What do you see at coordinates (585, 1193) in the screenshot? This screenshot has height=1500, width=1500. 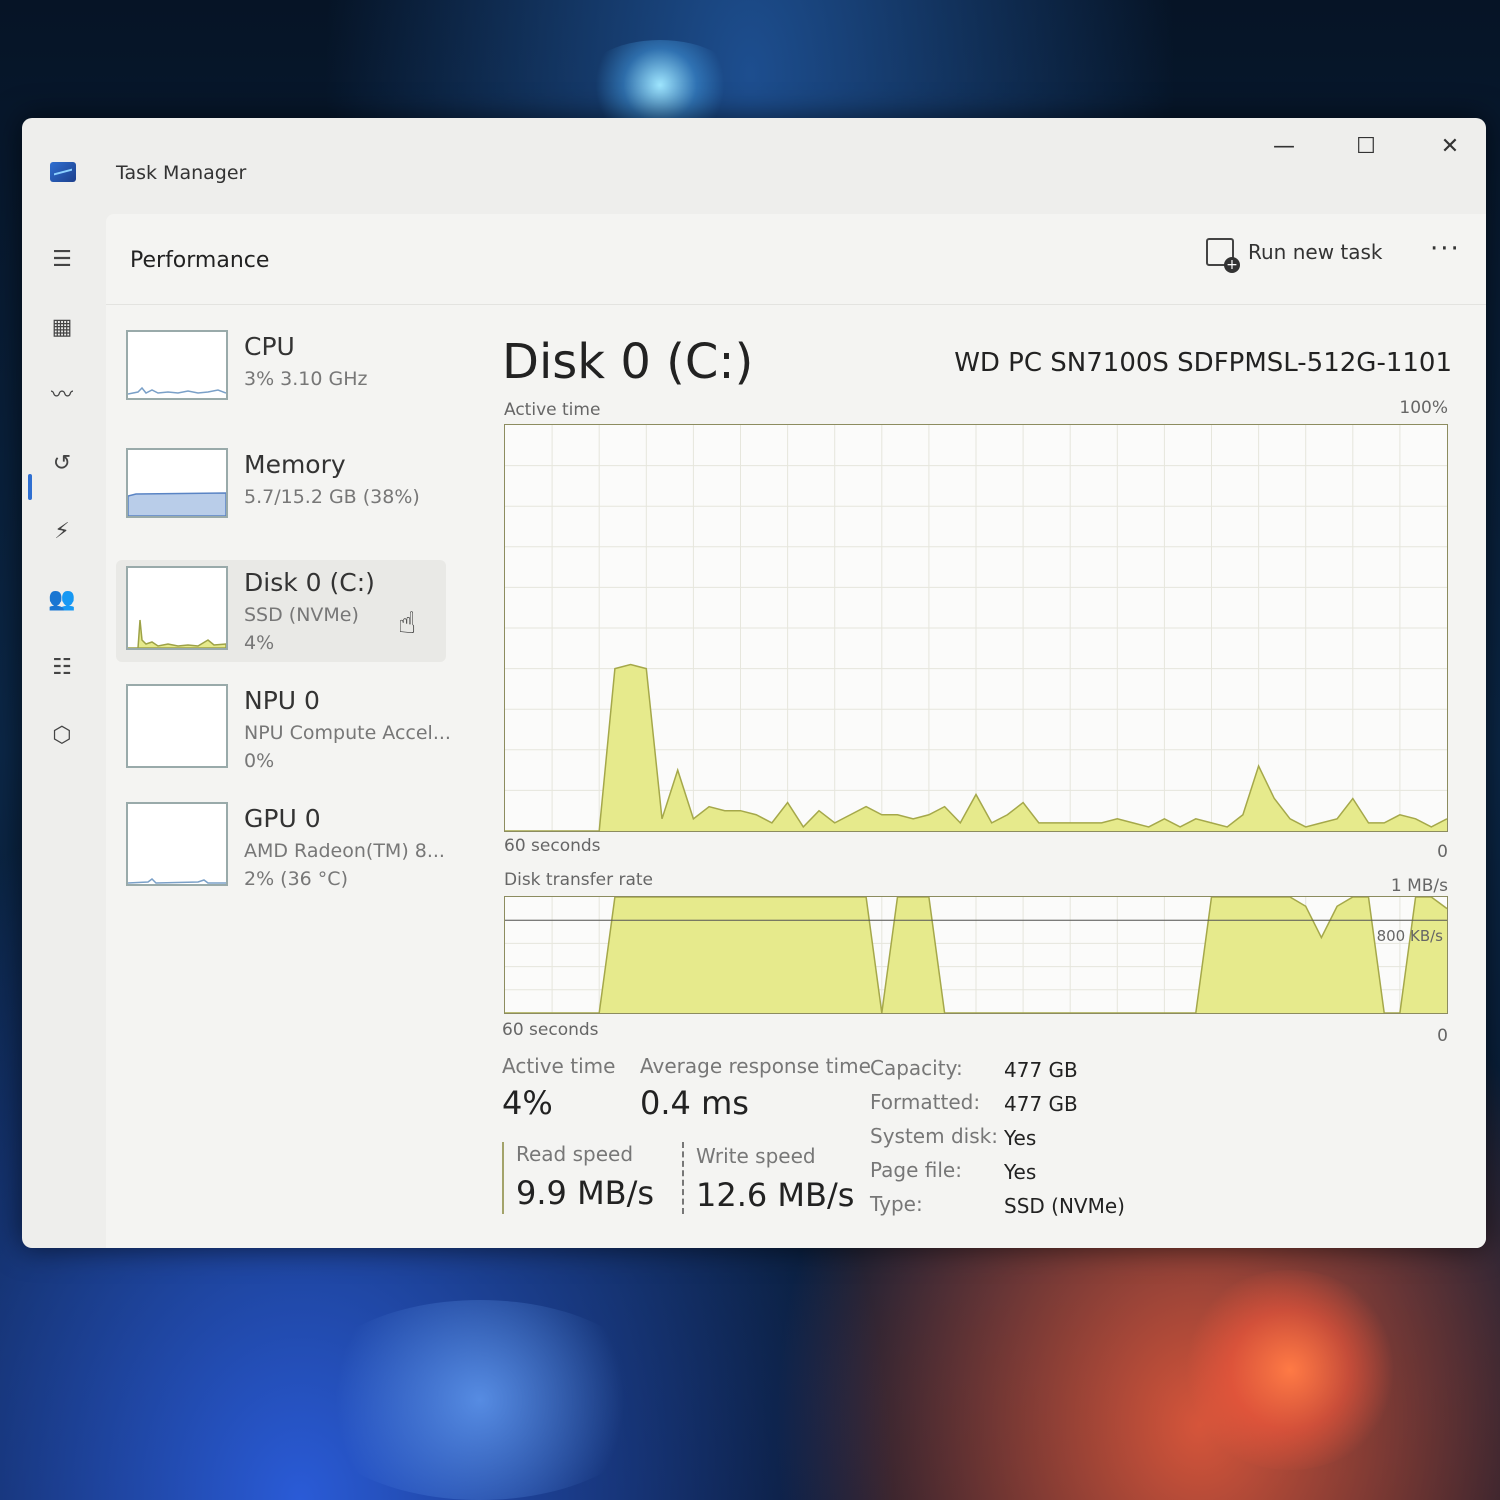 I see `read-speed-value: 9.9 MB/s` at bounding box center [585, 1193].